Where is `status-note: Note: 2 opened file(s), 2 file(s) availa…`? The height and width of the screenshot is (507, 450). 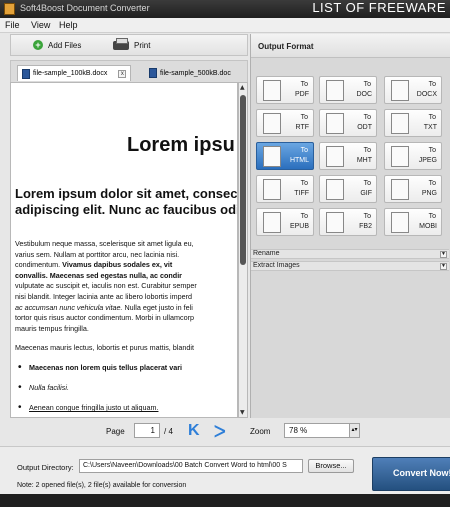 status-note: Note: 2 opened file(s), 2 file(s) availa… is located at coordinates (102, 485).